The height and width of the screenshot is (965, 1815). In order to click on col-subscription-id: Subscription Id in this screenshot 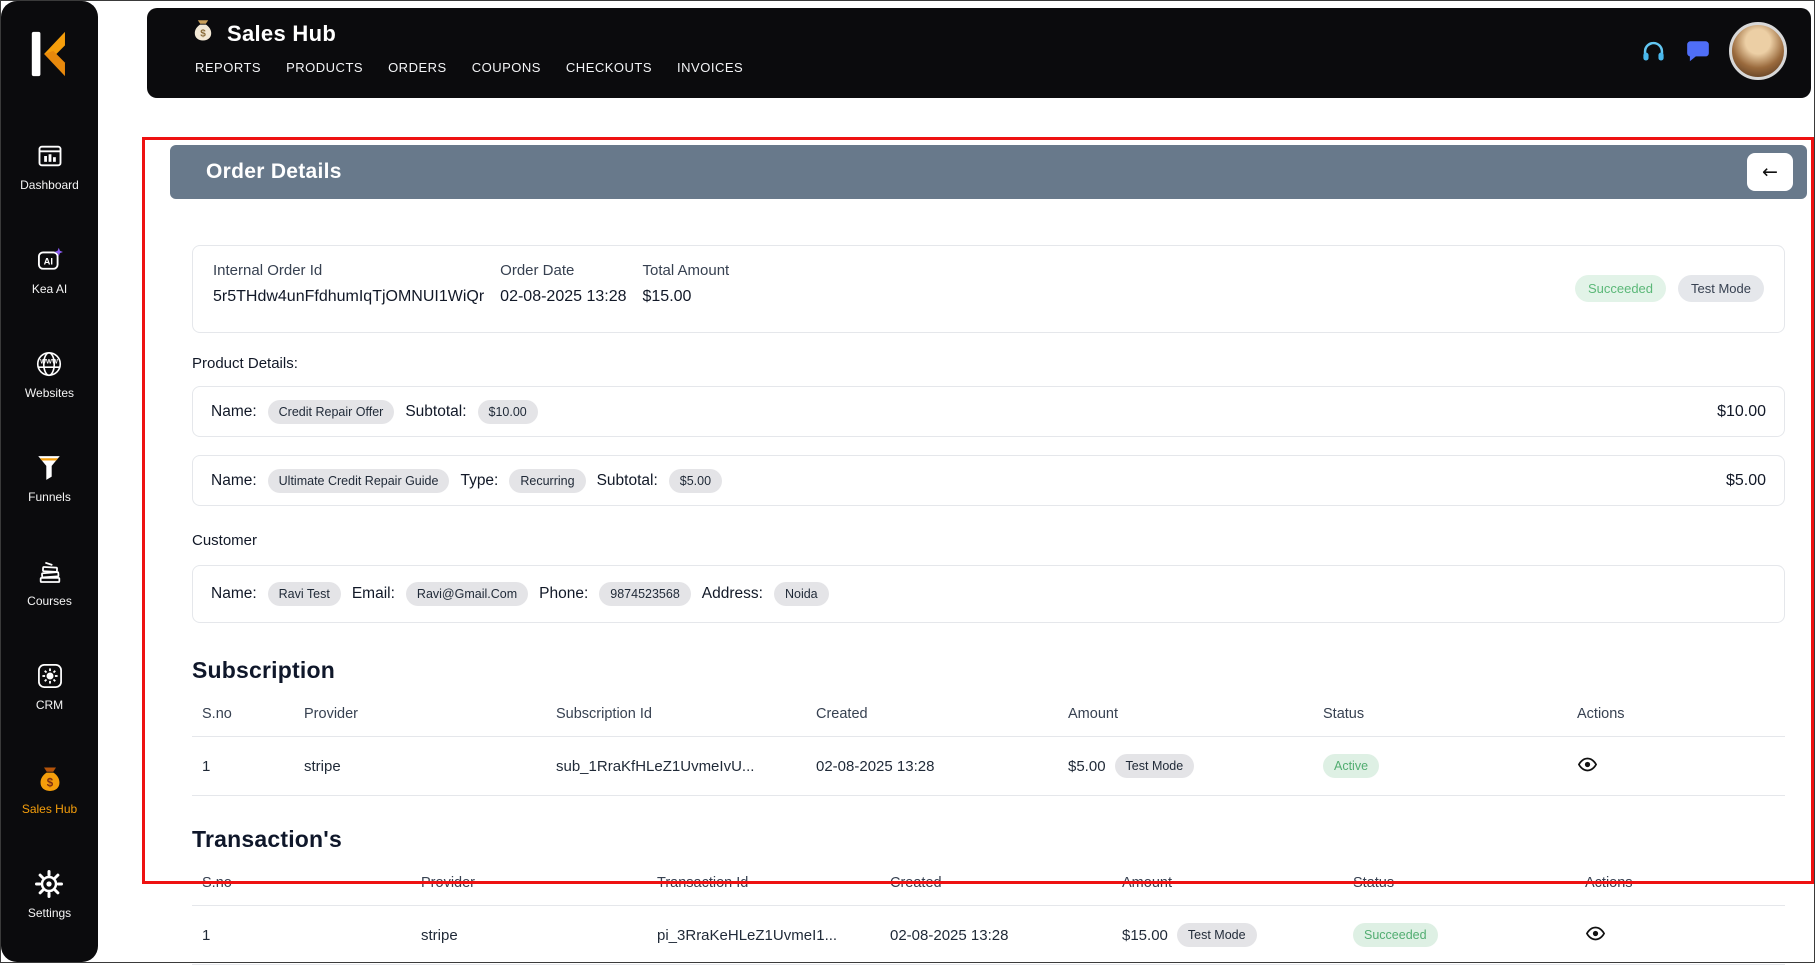, I will do `click(604, 714)`.